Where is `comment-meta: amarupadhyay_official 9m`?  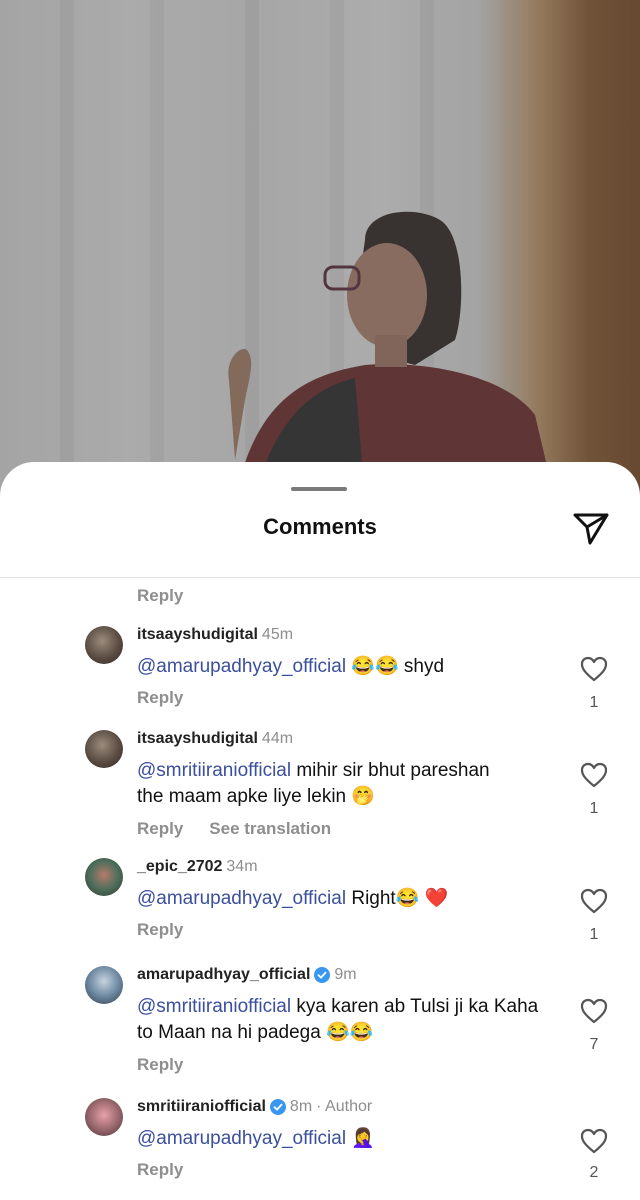 comment-meta: amarupadhyay_official 9m is located at coordinates (247, 975).